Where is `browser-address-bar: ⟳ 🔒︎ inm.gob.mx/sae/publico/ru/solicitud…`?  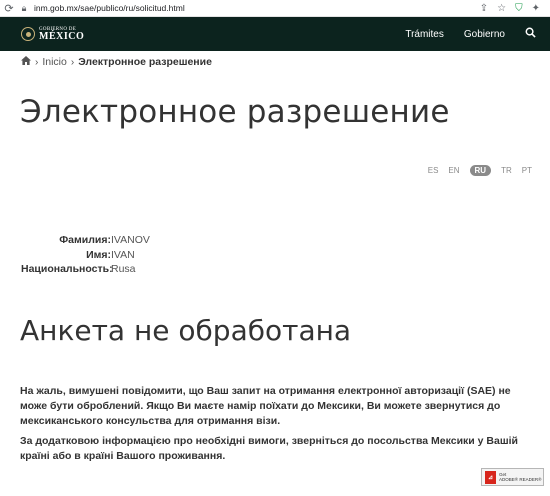
browser-address-bar: ⟳ 🔒︎ inm.gob.mx/sae/publico/ru/solicitud… is located at coordinates (275, 8).